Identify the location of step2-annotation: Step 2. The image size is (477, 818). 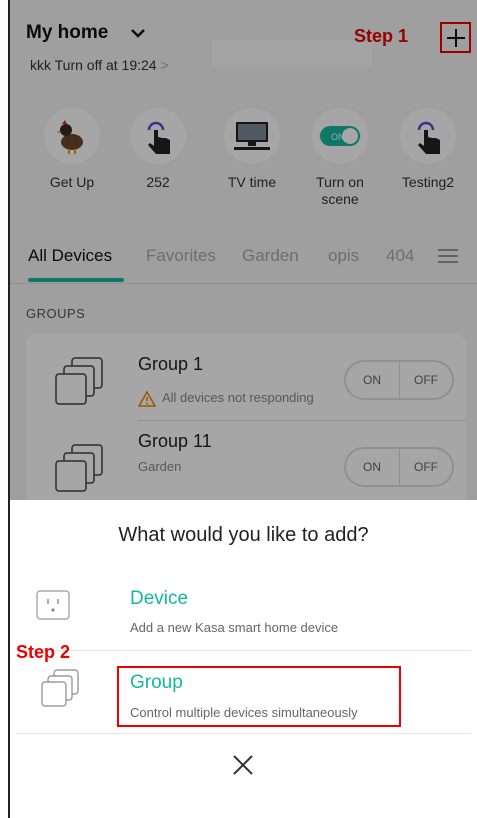
(43, 652).